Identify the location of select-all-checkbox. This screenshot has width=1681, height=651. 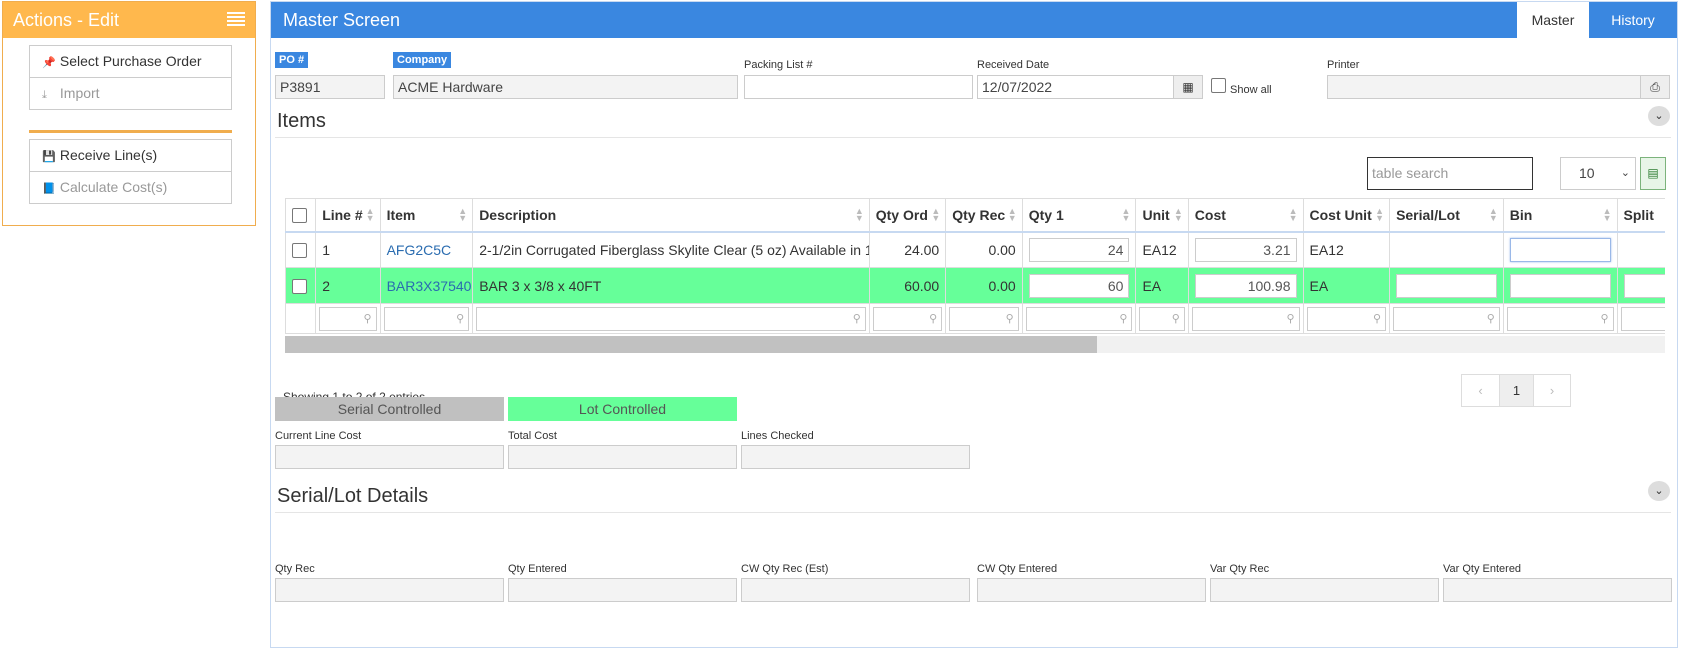
(299, 216).